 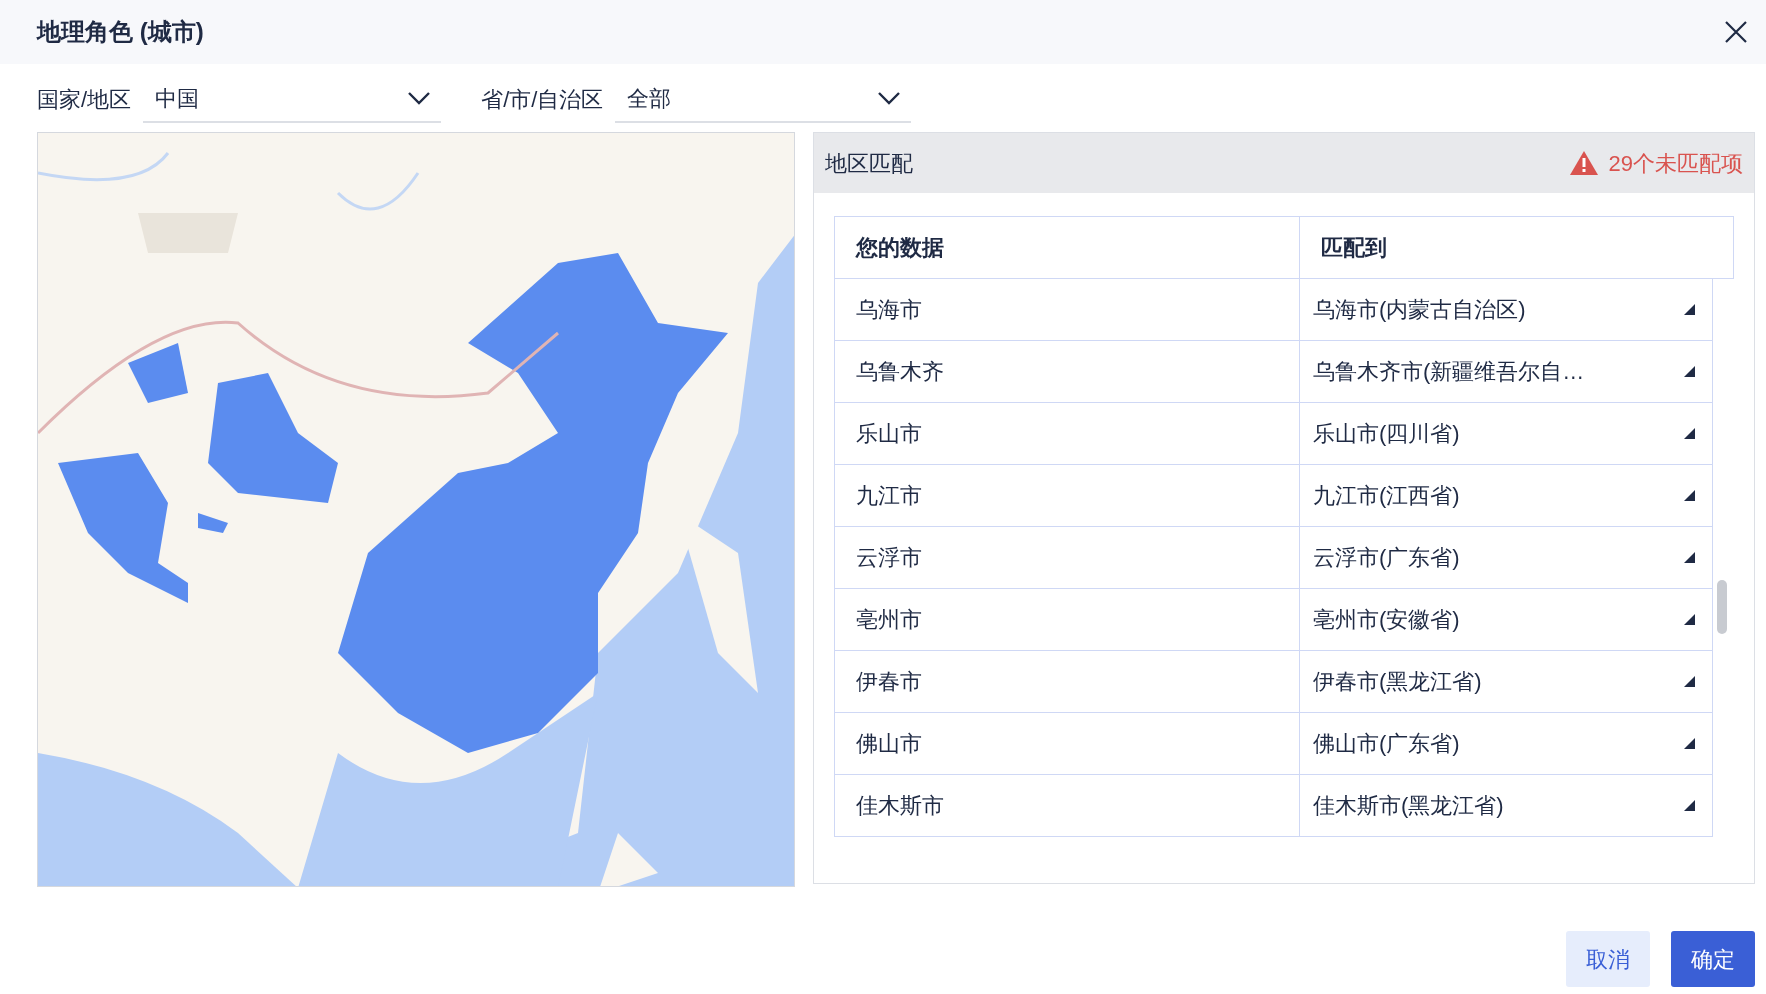 What do you see at coordinates (1067, 557) in the screenshot?
I see `table-cell: 云浮市` at bounding box center [1067, 557].